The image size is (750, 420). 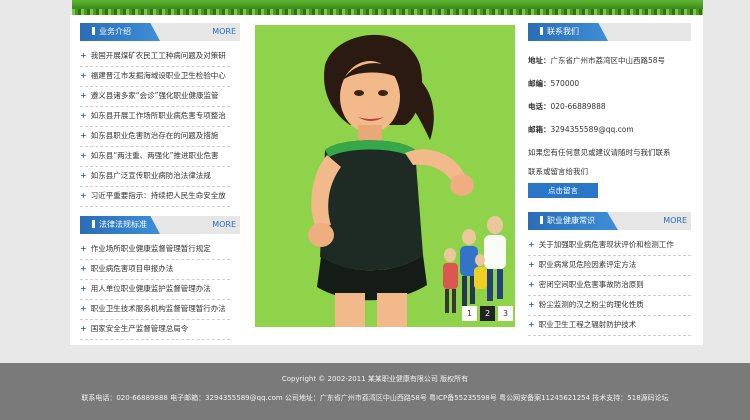 I want to click on list-item-title: 福建晋江市发掘海域设职业卫生检验中心, so click(x=158, y=75).